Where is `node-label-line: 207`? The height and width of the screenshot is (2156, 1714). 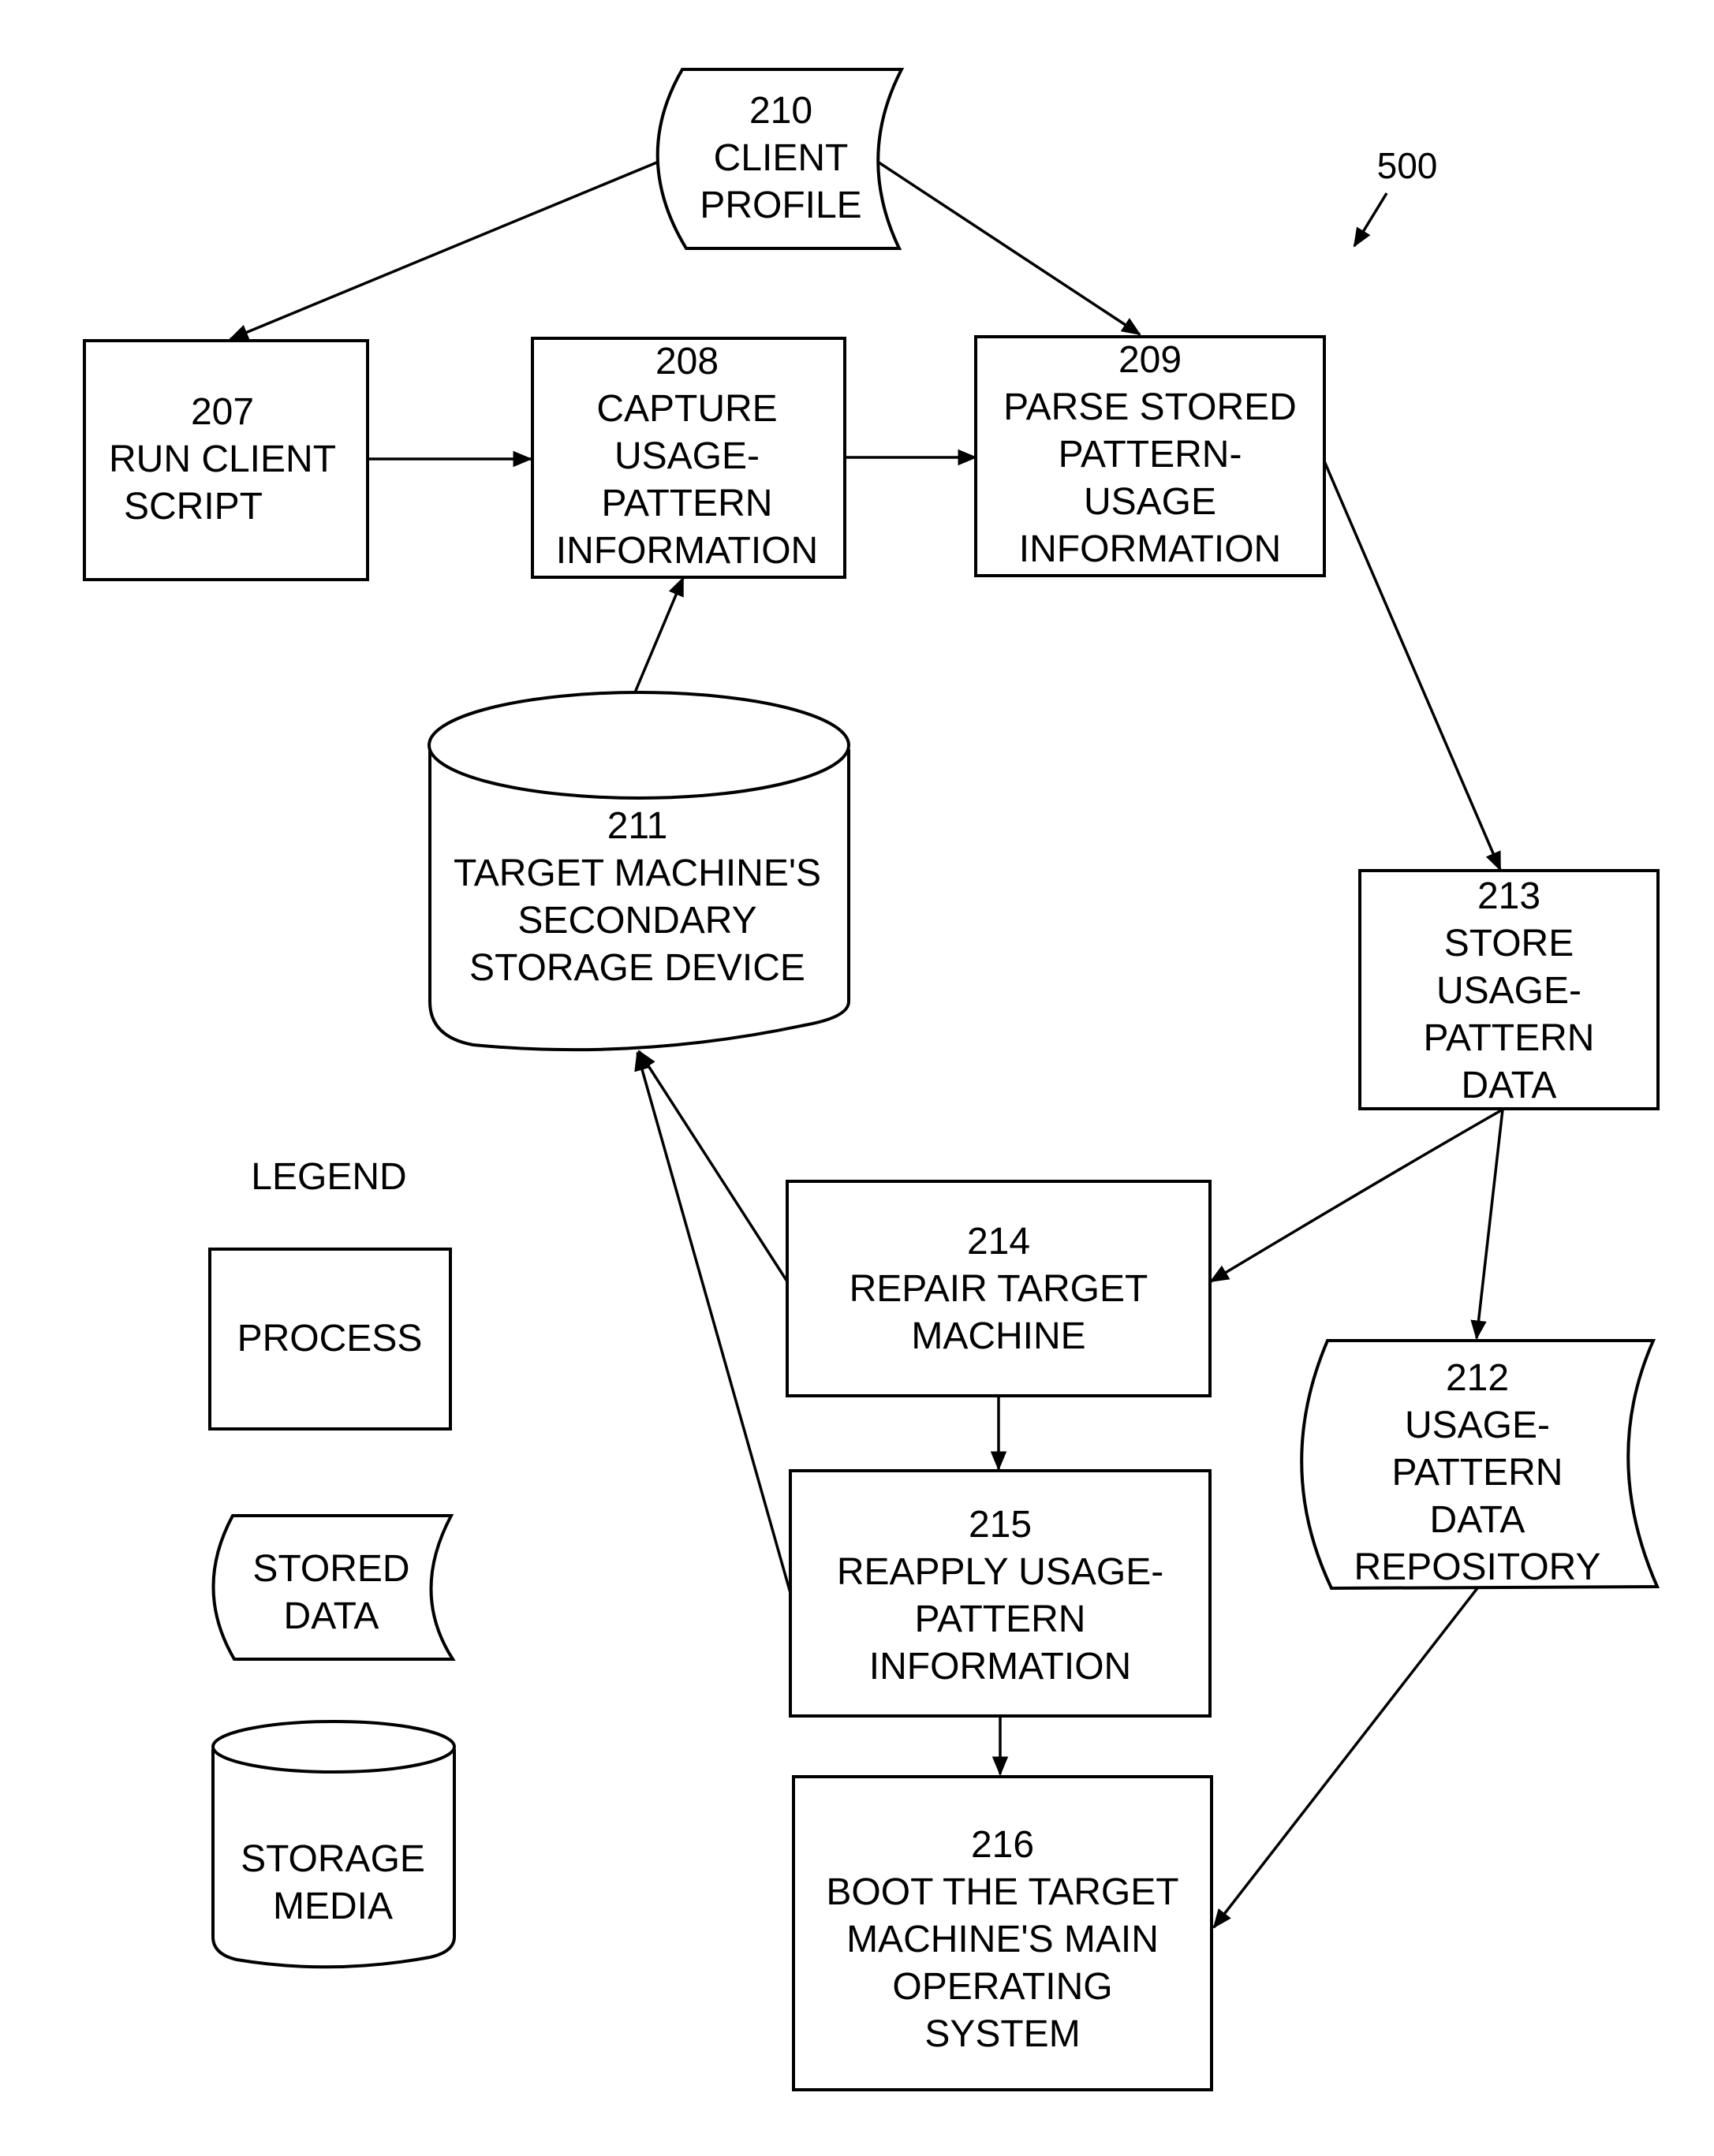
node-label-line: 207 is located at coordinates (222, 412).